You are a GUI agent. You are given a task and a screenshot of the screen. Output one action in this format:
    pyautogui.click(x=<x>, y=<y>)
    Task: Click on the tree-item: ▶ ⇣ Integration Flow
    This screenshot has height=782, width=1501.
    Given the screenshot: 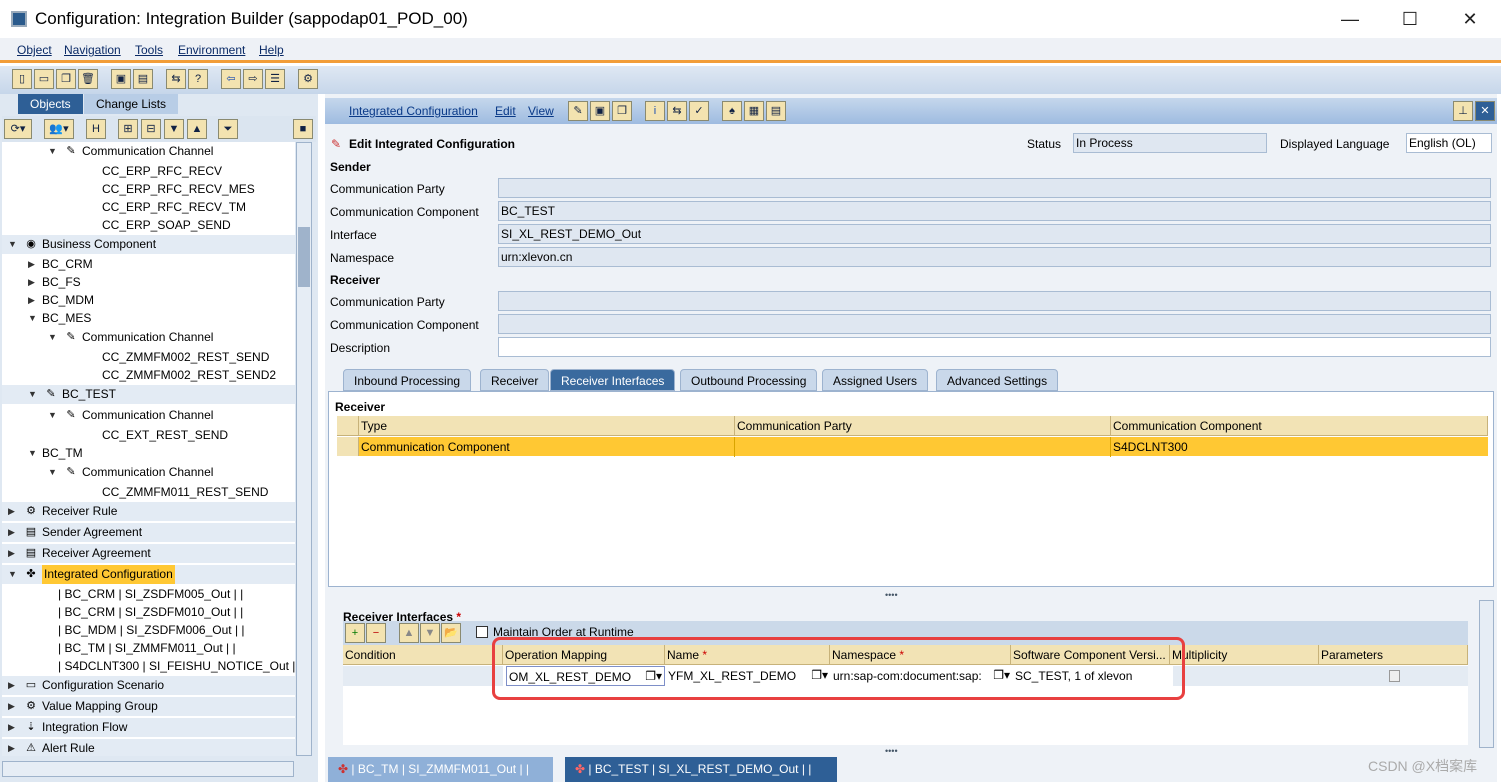 What is the action you would take?
    pyautogui.click(x=148, y=727)
    